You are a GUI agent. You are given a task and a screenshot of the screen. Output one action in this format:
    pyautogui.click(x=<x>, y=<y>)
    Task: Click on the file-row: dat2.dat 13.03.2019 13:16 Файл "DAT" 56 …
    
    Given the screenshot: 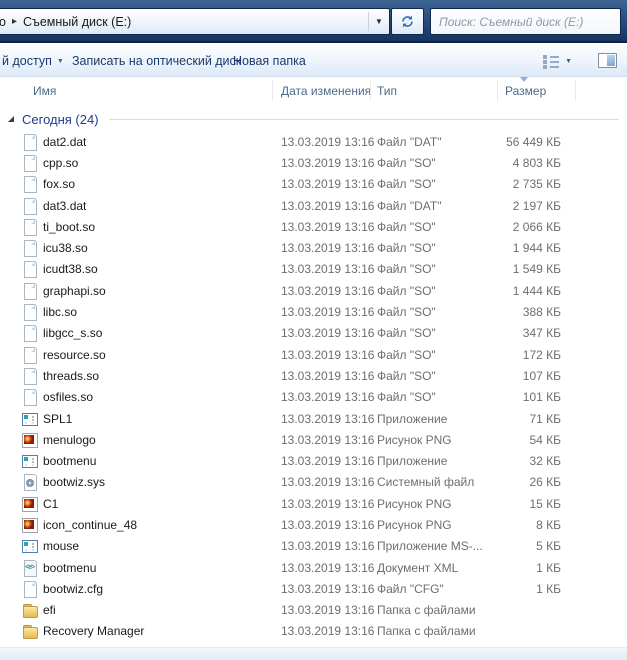 What is the action you would take?
    pyautogui.click(x=313, y=141)
    